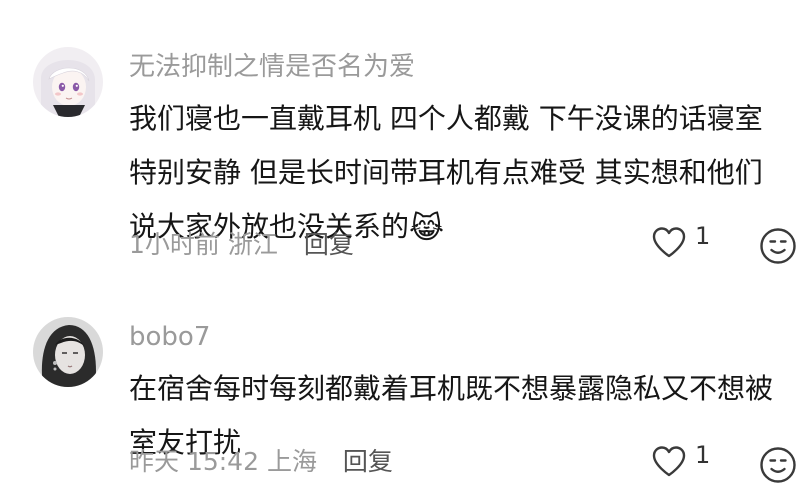  What do you see at coordinates (272, 67) in the screenshot?
I see `comment-username: 无法抑制之情是否名为爱` at bounding box center [272, 67].